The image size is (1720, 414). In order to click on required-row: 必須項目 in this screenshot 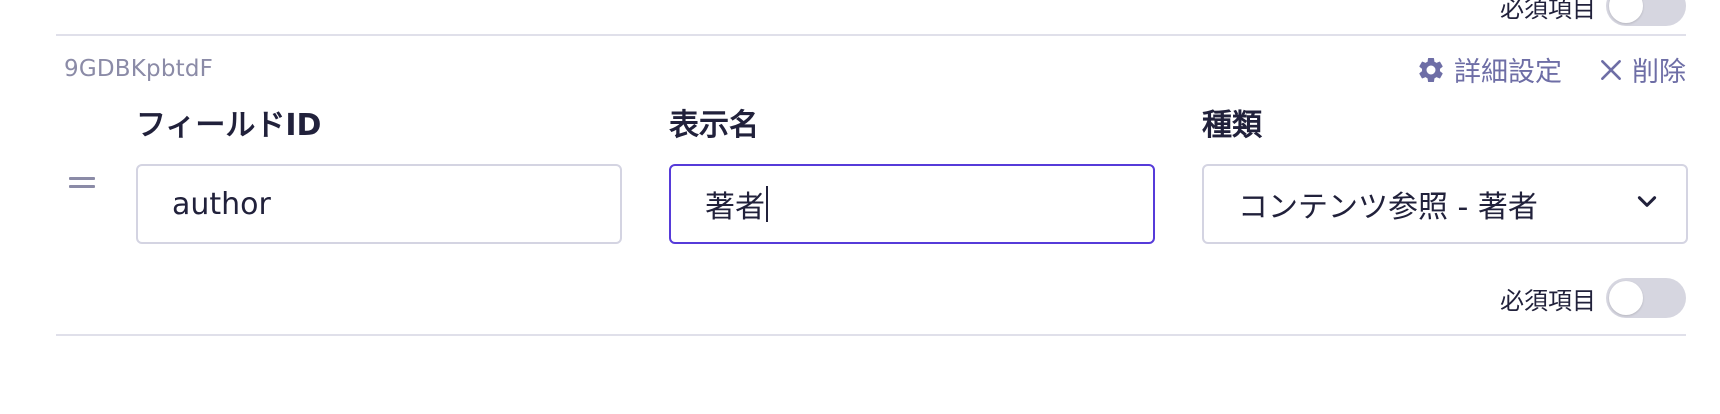, I will do `click(1593, 298)`.